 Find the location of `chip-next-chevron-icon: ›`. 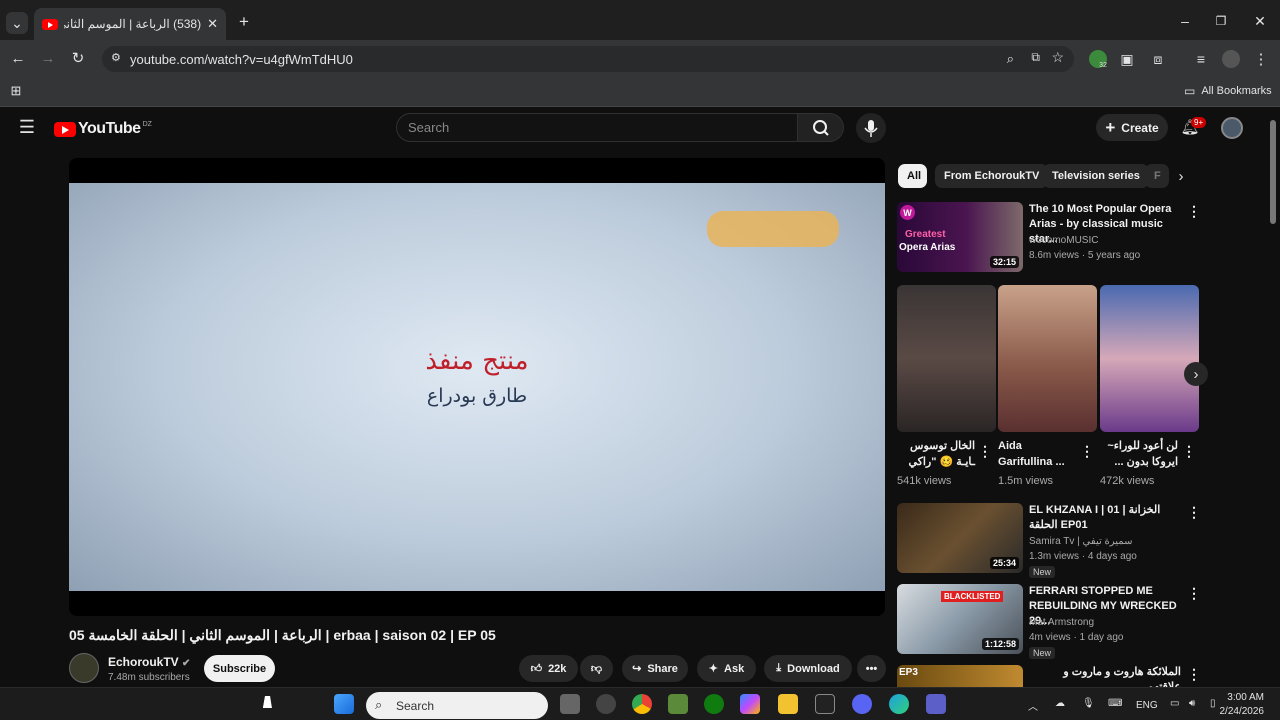

chip-next-chevron-icon: › is located at coordinates (1181, 176).